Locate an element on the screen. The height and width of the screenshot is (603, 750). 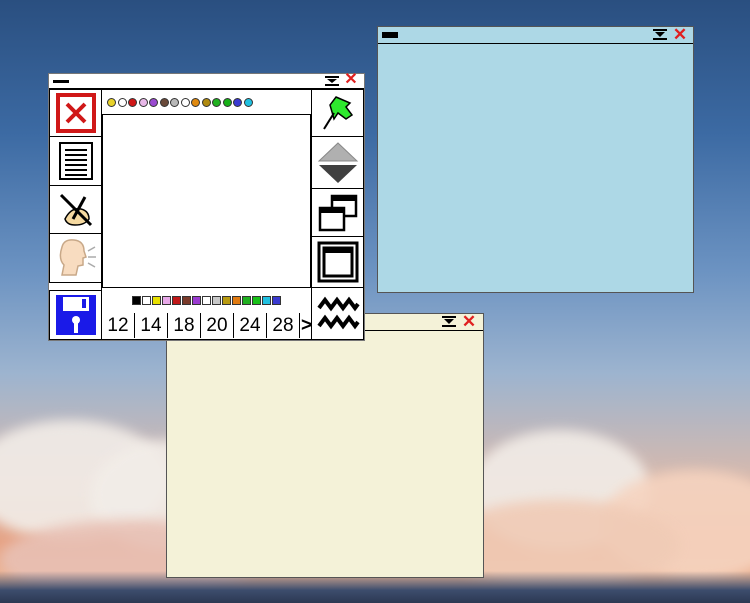
floppy-disk-icon is located at coordinates (75, 315).